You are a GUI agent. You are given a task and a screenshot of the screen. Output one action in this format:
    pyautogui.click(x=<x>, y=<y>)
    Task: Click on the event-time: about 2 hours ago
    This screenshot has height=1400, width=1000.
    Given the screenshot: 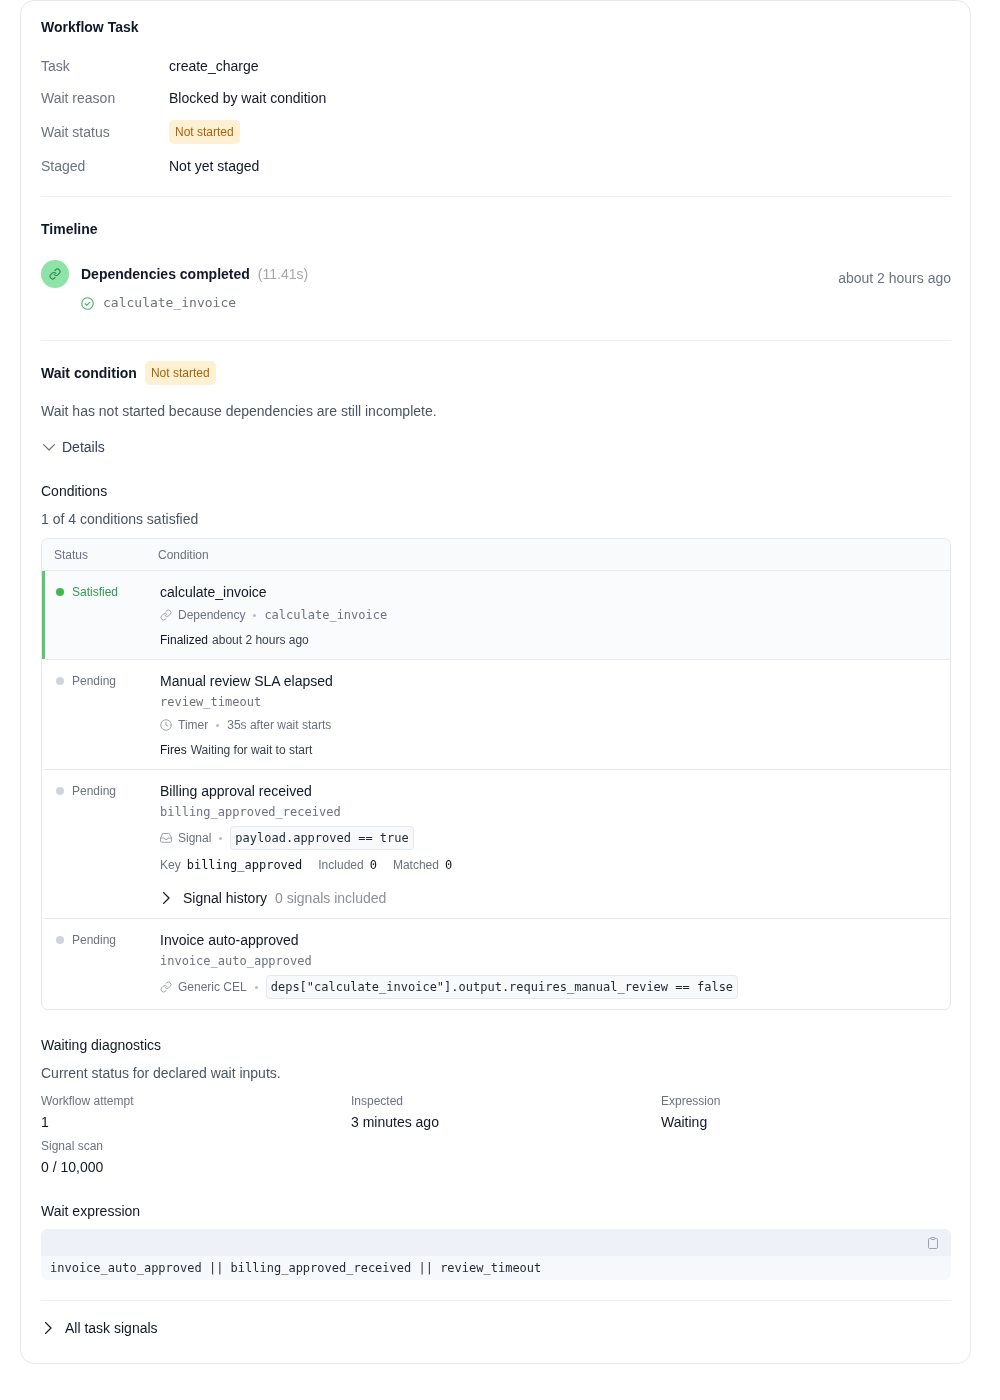 What is the action you would take?
    pyautogui.click(x=894, y=278)
    